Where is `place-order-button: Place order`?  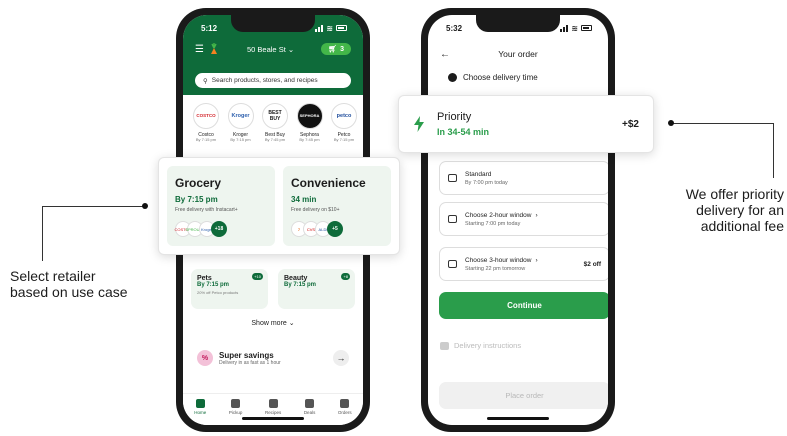
place-order-button: Place order is located at coordinates (523, 395).